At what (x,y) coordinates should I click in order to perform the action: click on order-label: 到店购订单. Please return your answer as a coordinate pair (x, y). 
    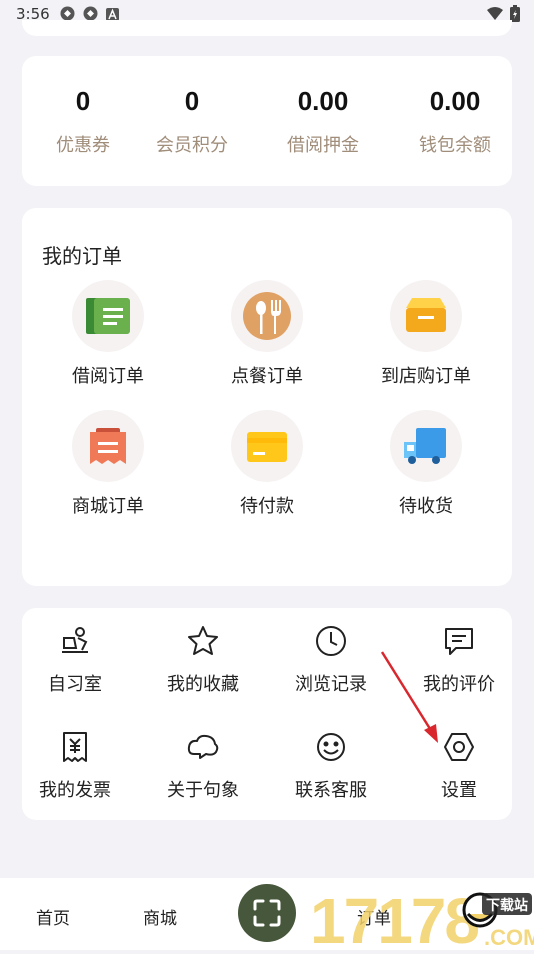
    Looking at the image, I should click on (426, 376).